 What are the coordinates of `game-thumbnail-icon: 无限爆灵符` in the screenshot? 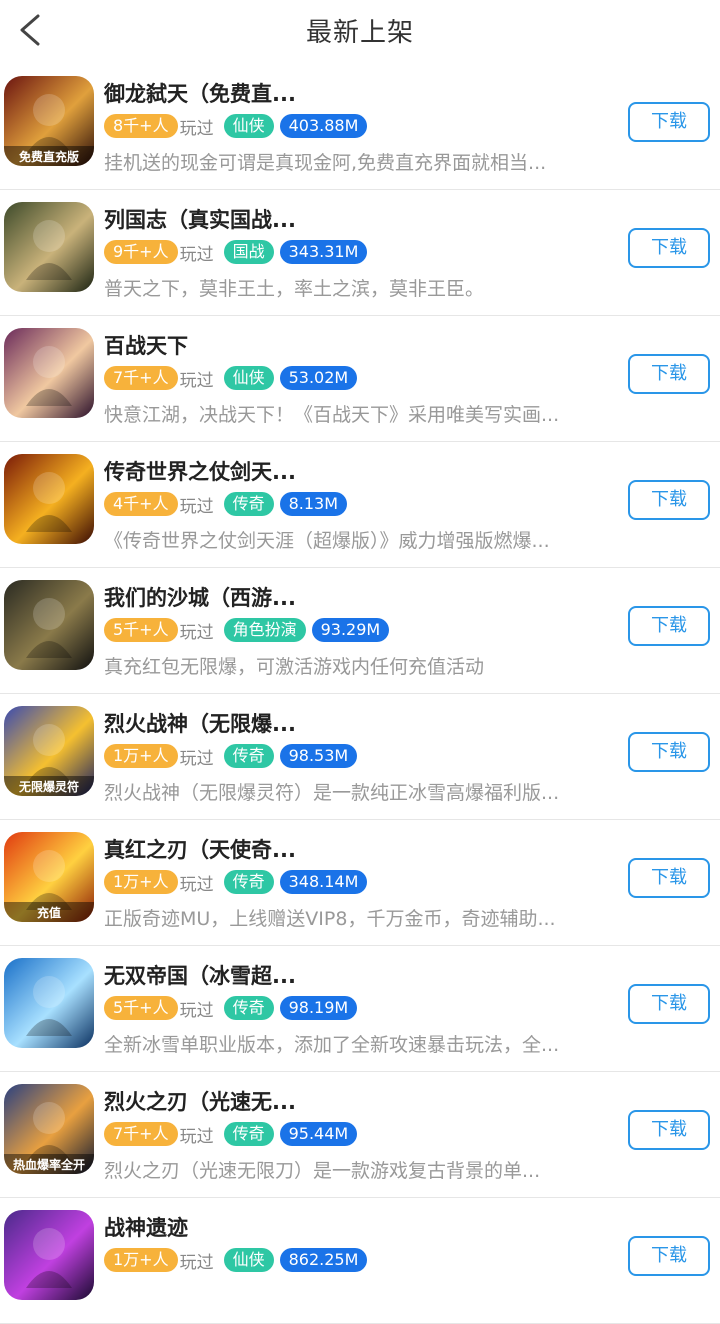 It's located at (49, 751).